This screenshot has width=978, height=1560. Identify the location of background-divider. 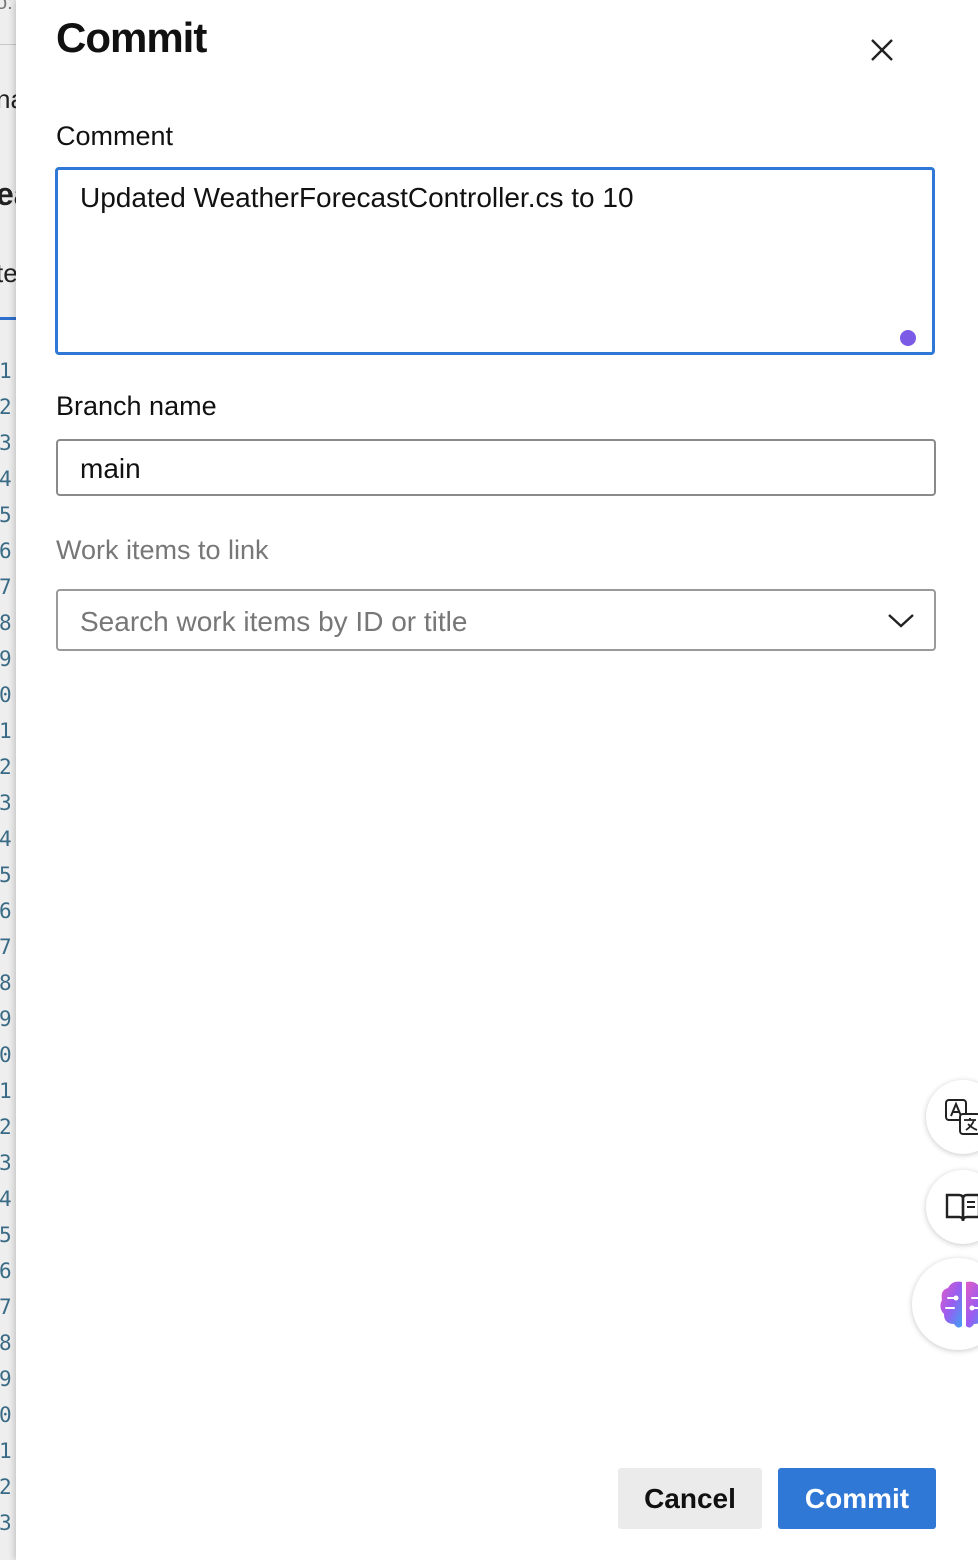
(8, 44).